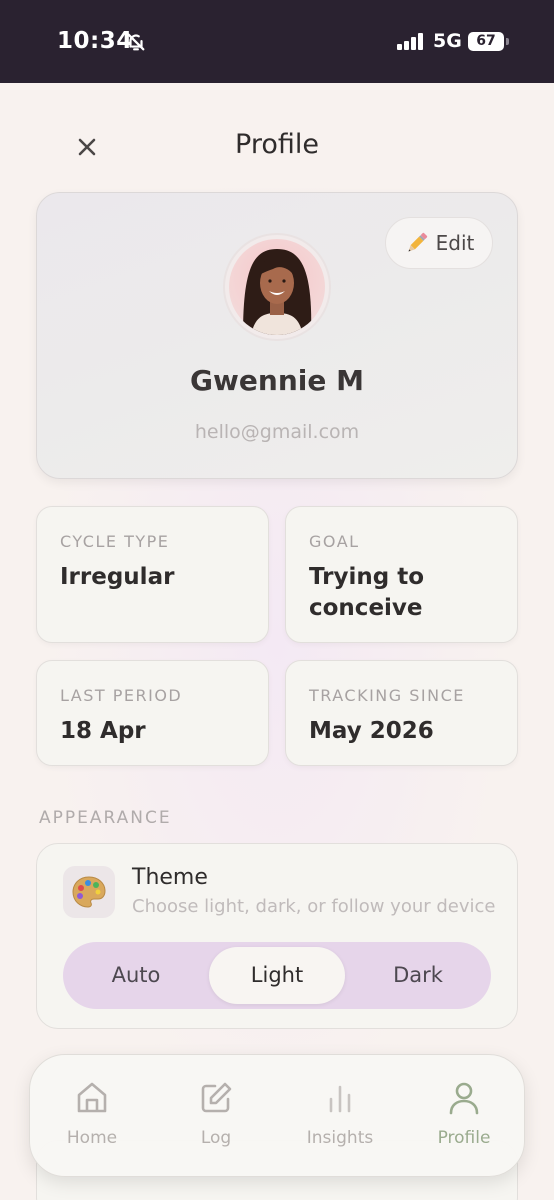  What do you see at coordinates (277, 292) in the screenshot?
I see `avatar-image` at bounding box center [277, 292].